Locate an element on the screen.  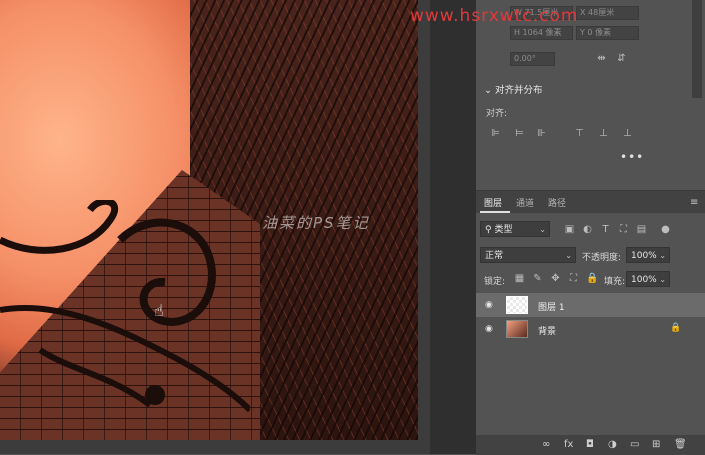
tab-paths: 路径 is located at coordinates (557, 202).